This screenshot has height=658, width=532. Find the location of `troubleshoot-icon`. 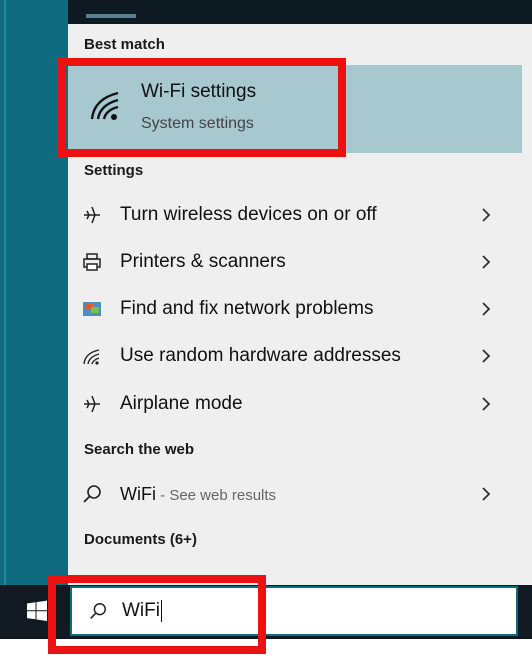

troubleshoot-icon is located at coordinates (92, 309).